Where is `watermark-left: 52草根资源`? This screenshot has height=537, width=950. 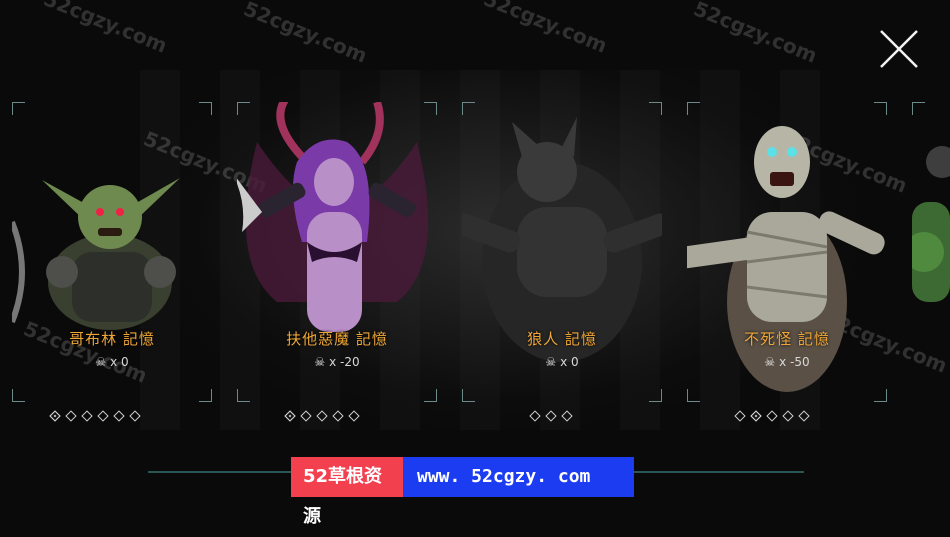 watermark-left: 52草根资源 is located at coordinates (347, 492).